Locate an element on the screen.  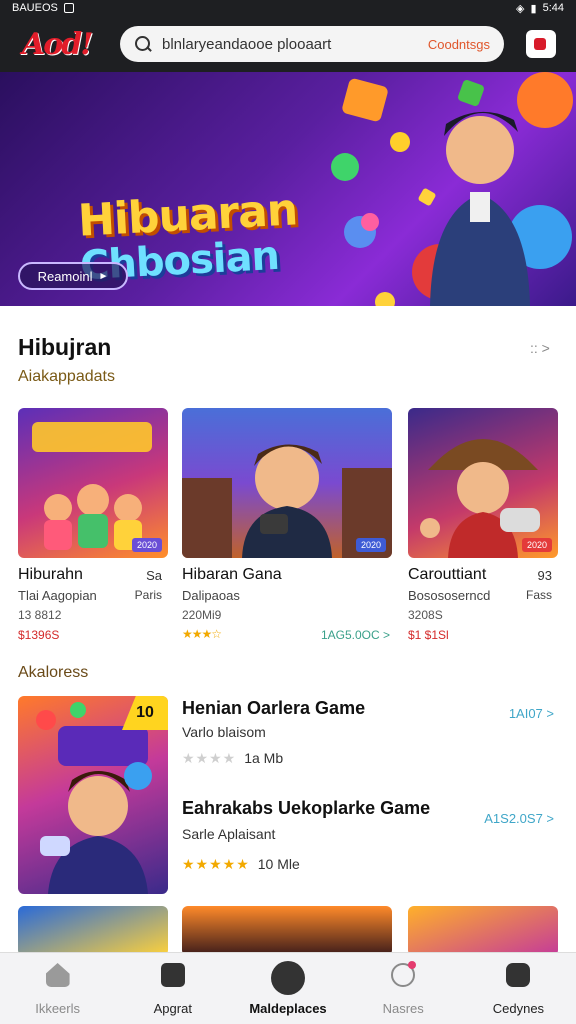
game-meta: 13 8812 is located at coordinates (40, 615).